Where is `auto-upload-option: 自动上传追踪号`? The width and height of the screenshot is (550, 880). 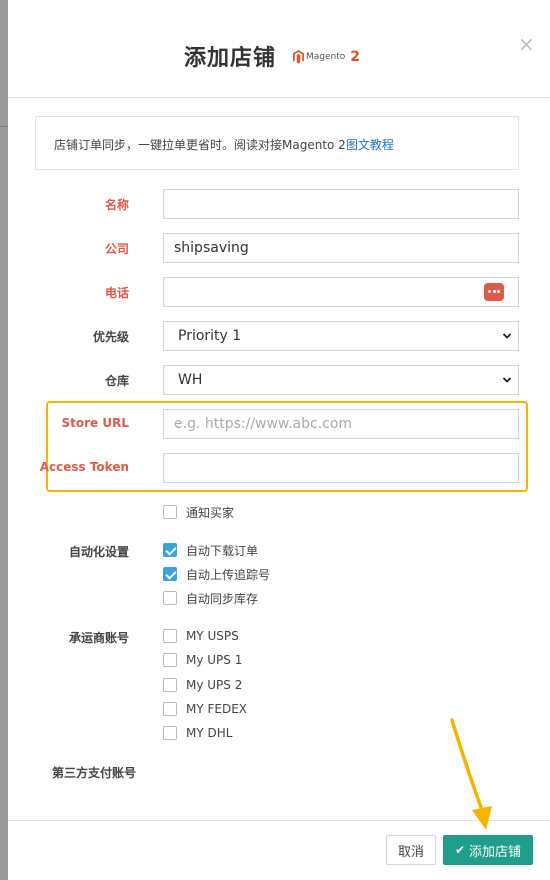 auto-upload-option: 自动上传追踪号 is located at coordinates (216, 574).